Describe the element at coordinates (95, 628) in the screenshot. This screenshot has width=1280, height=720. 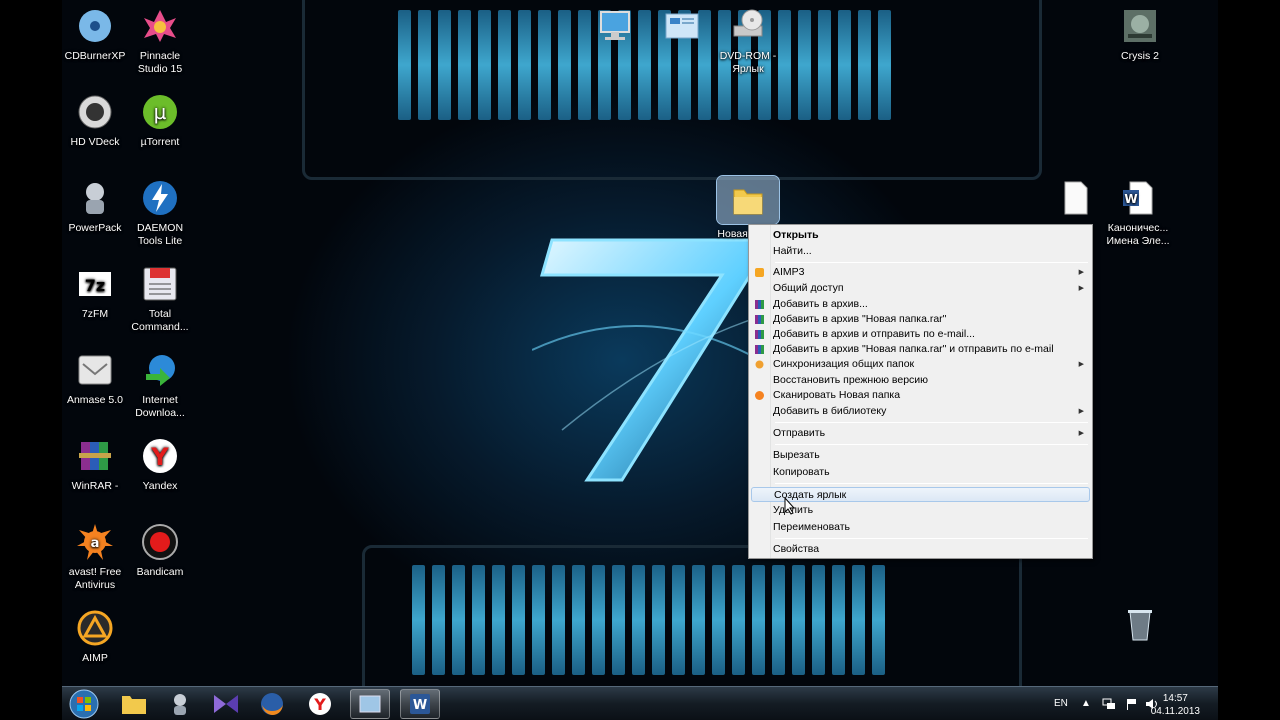
I see `aimp-triangle-icon` at that location.